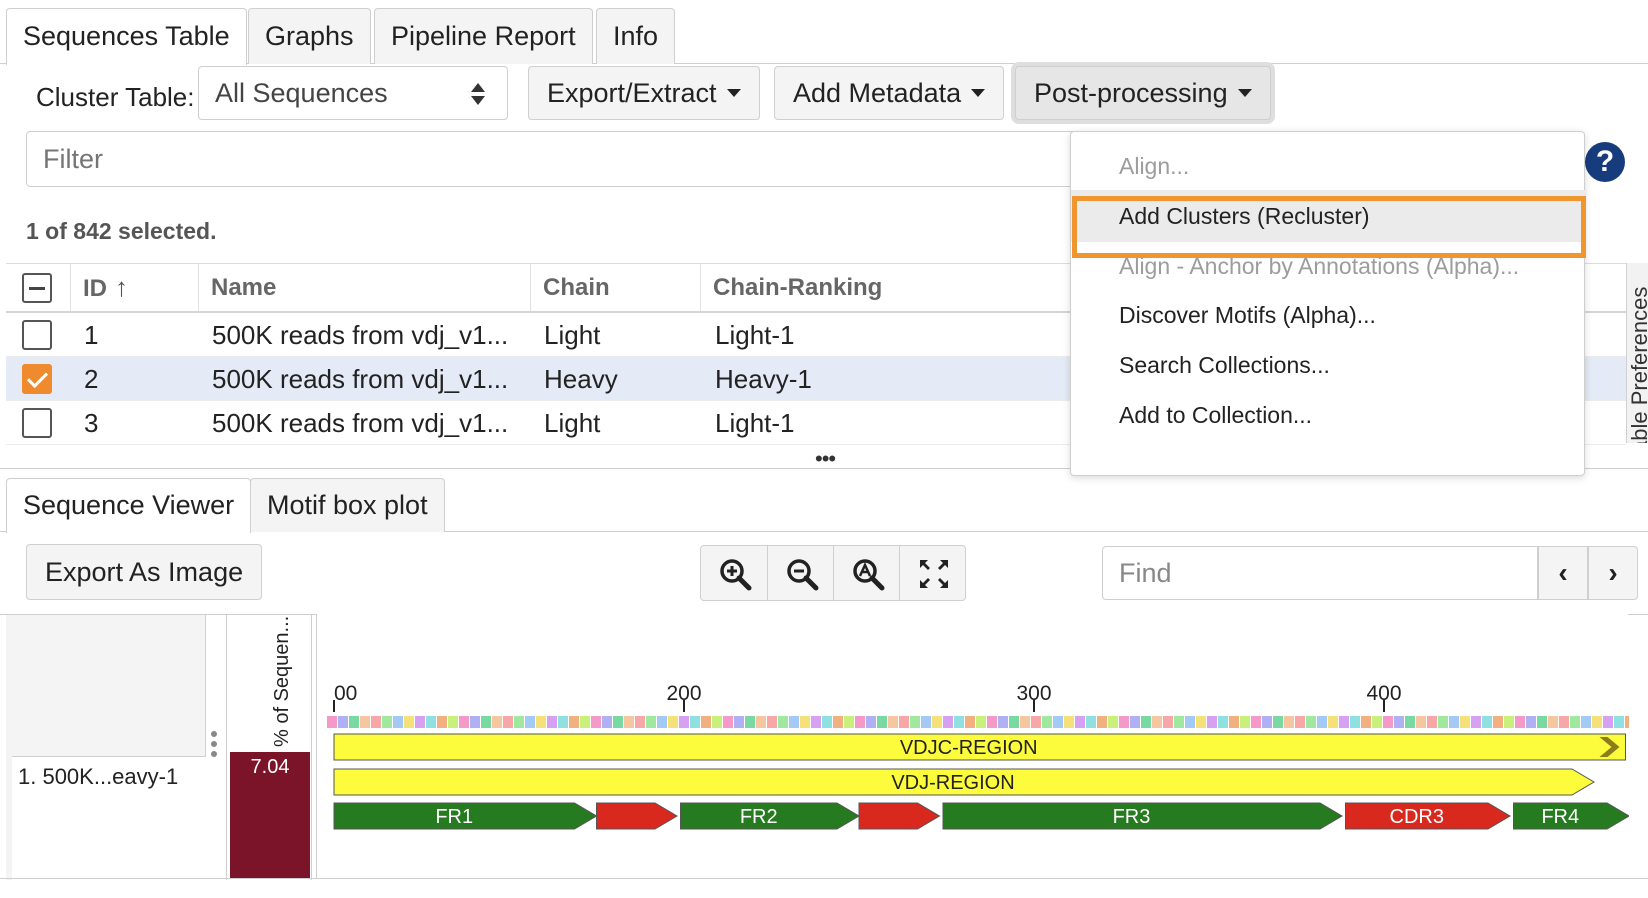 This screenshot has width=1648, height=898. I want to click on table-preferences-tab: able Preferences, so click(1637, 353).